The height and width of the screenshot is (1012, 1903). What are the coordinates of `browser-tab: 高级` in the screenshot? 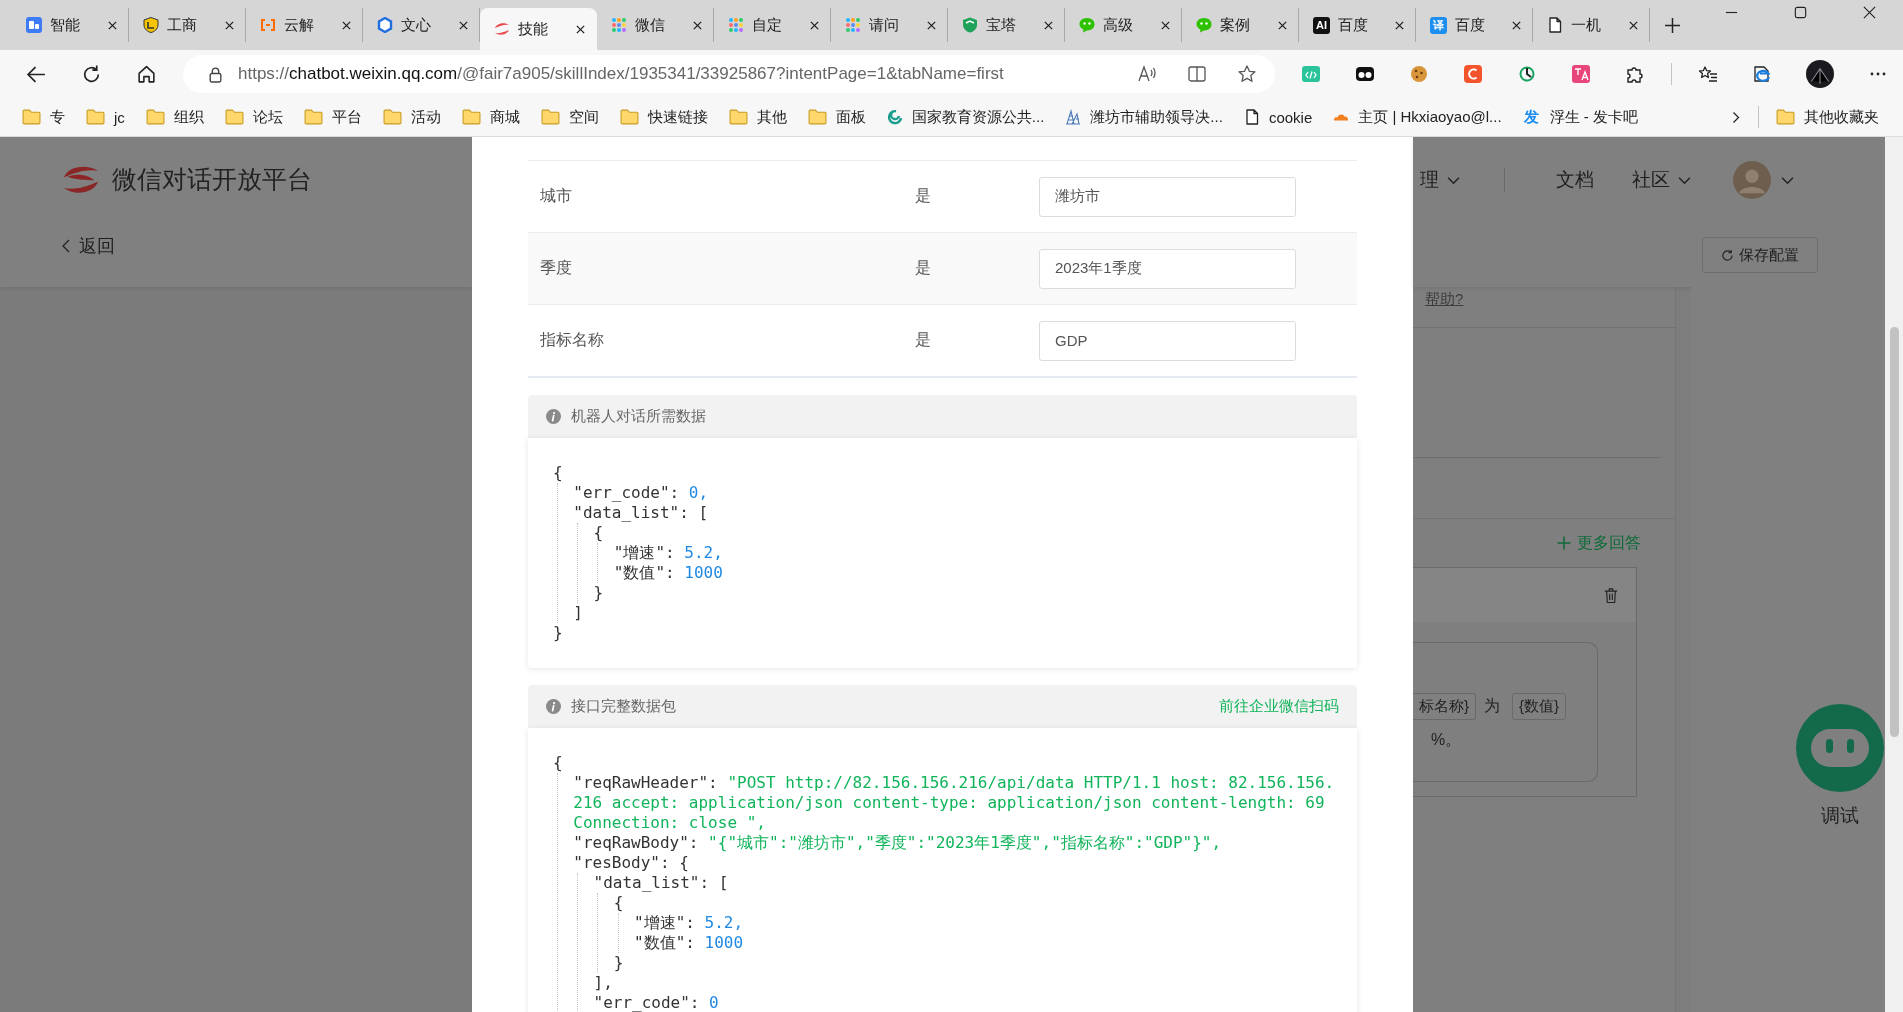 It's located at (1123, 25).